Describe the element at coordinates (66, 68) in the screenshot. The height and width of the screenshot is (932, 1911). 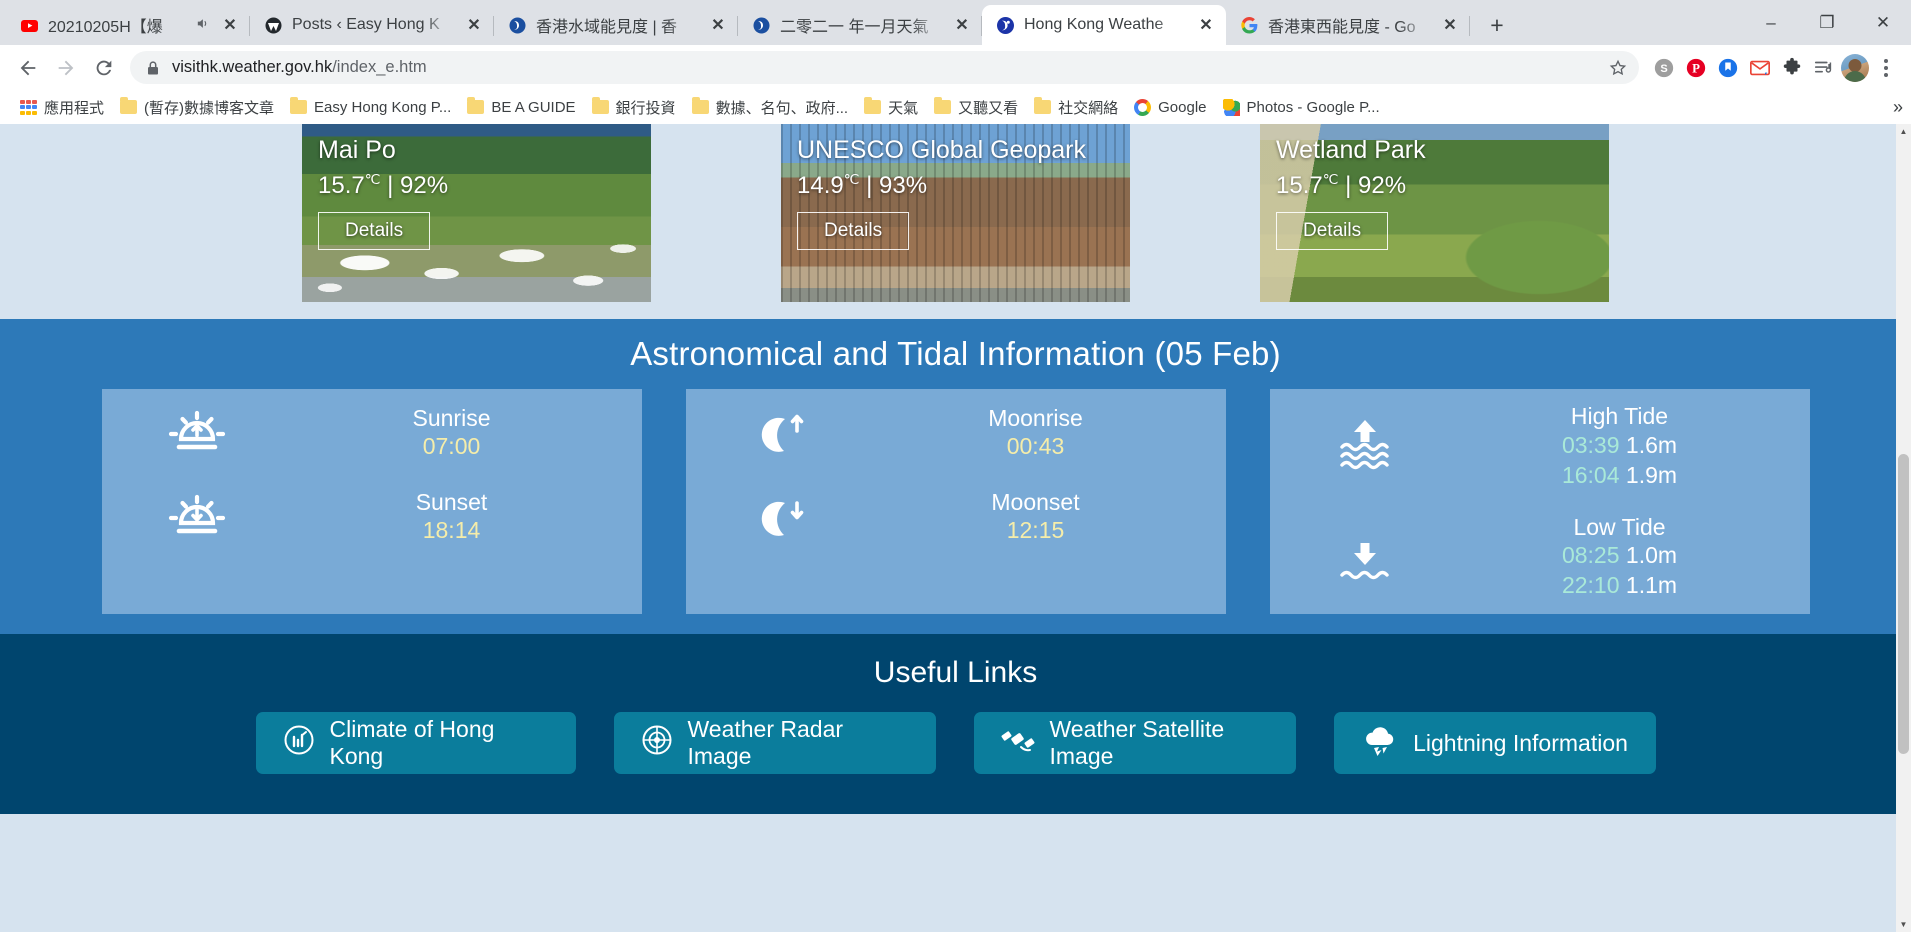
I see `forward-button` at that location.